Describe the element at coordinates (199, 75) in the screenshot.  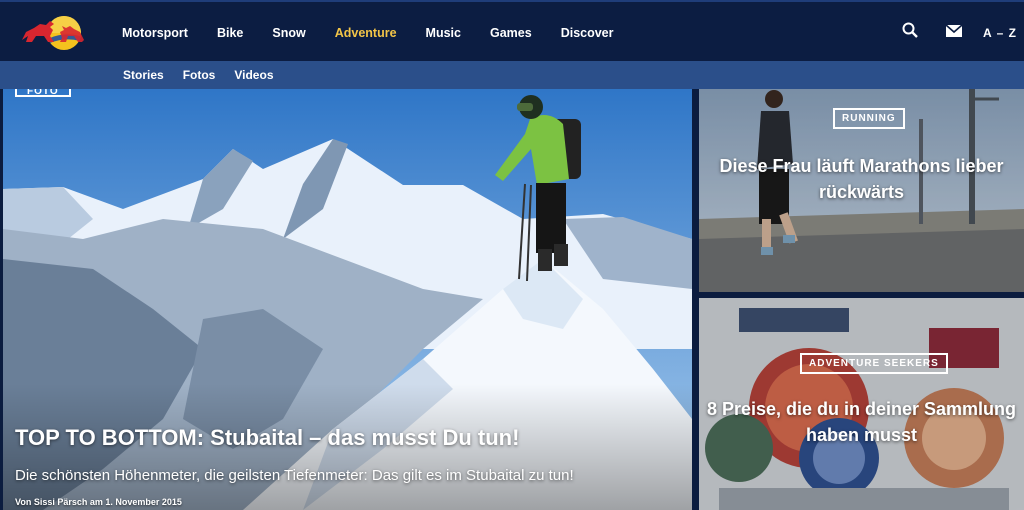
I see `subnav-item-fotos: Fotos` at that location.